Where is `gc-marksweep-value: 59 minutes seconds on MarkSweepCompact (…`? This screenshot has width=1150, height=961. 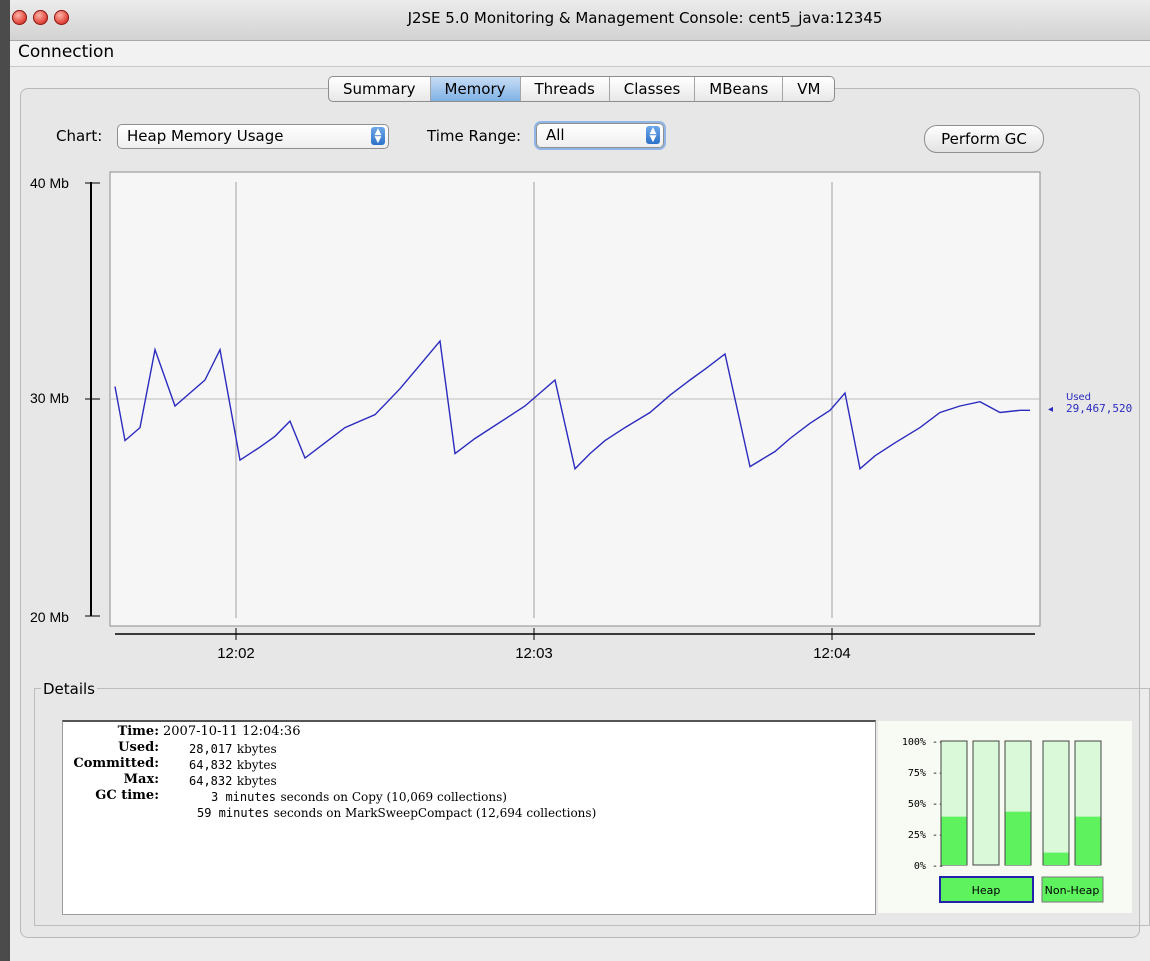 gc-marksweep-value: 59 minutes seconds on MarkSweepCompact (… is located at coordinates (396, 813).